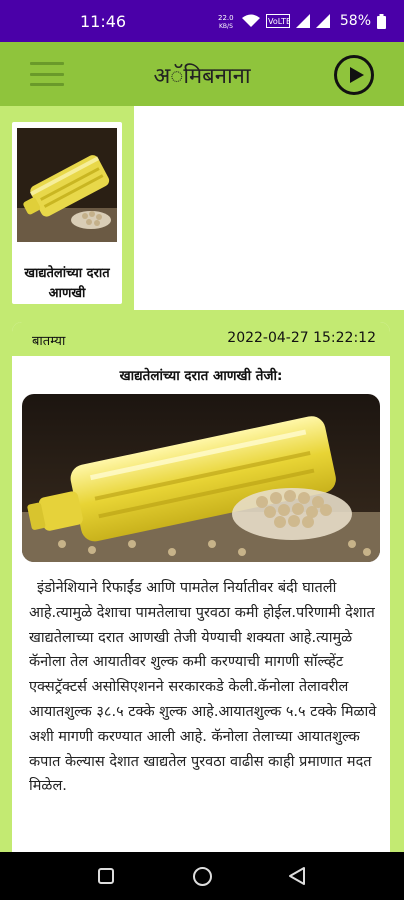  What do you see at coordinates (301, 338) in the screenshot?
I see `article-datetime: 2022-04-27 15:22:12` at bounding box center [301, 338].